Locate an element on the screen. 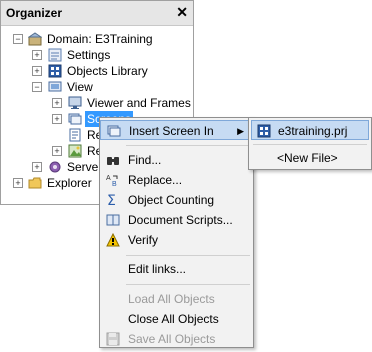 The image size is (372, 352). tree-item-objects-library: + Objects Library is located at coordinates (97, 71).